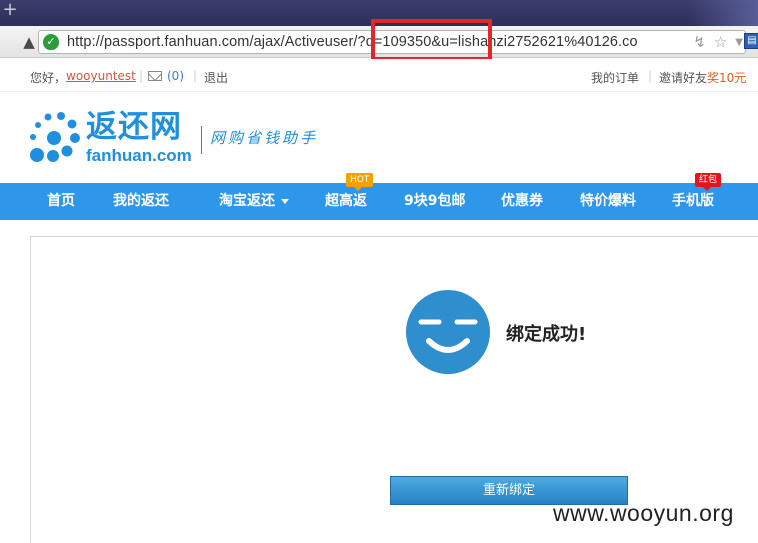  What do you see at coordinates (699, 42) in the screenshot?
I see `lightning-icon: ↯` at bounding box center [699, 42].